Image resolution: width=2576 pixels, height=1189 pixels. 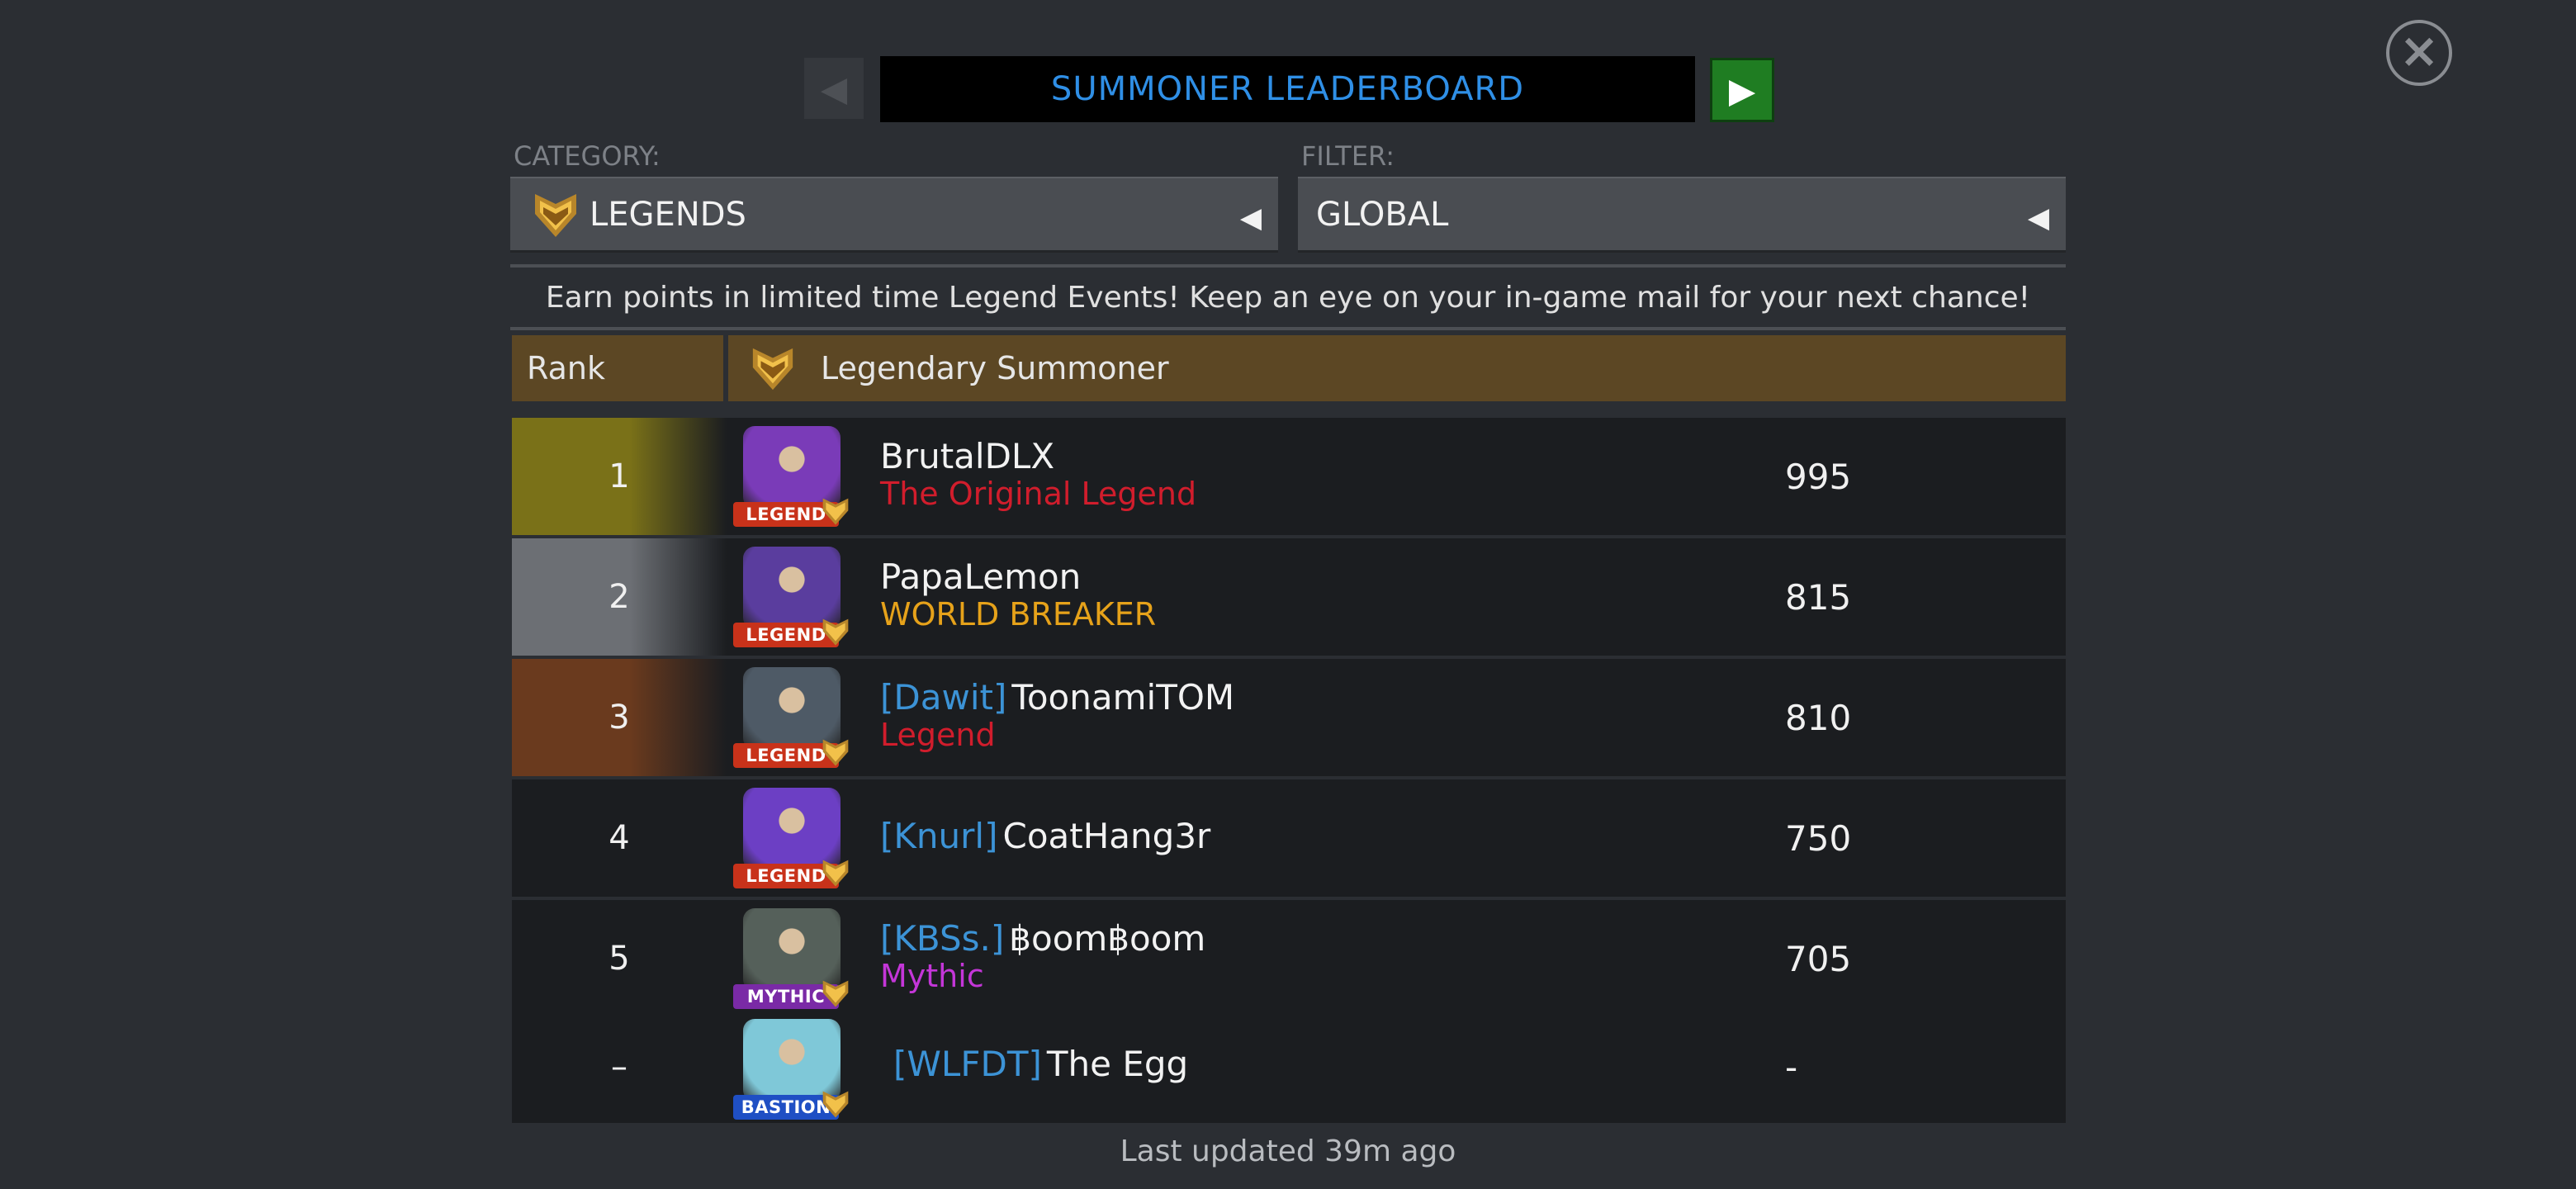 I want to click on alliance-tag: [Knurl], so click(x=939, y=836).